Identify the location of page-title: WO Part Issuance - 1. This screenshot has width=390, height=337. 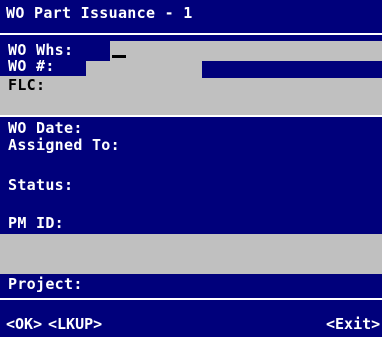
(99, 13).